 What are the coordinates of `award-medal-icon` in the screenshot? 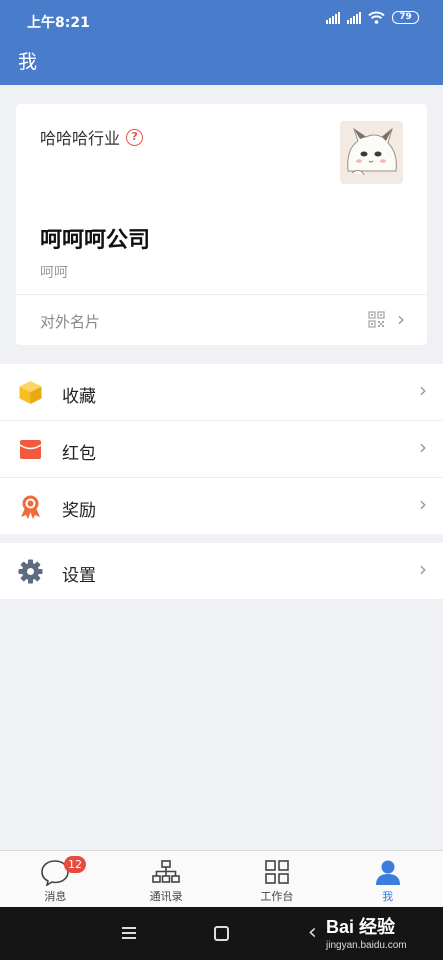 It's located at (30, 507).